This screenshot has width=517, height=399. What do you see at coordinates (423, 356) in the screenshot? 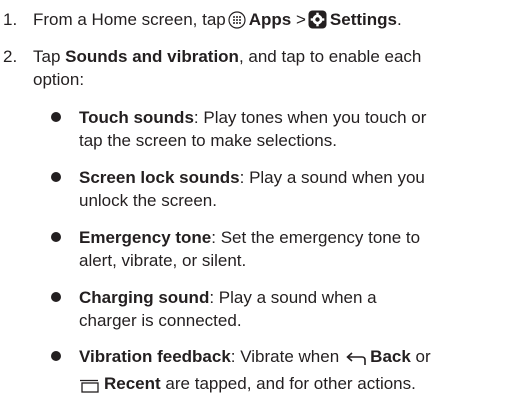
I see `option-line1-end: or` at bounding box center [423, 356].